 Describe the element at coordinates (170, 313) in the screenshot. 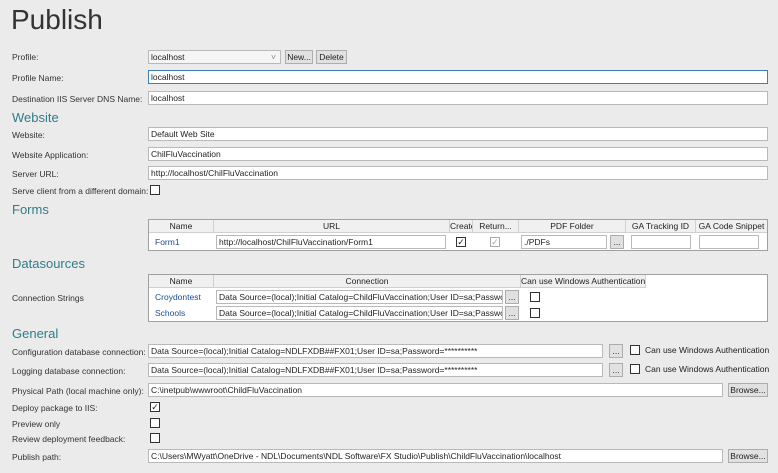

I see `datasource-name-cell: Schools` at that location.